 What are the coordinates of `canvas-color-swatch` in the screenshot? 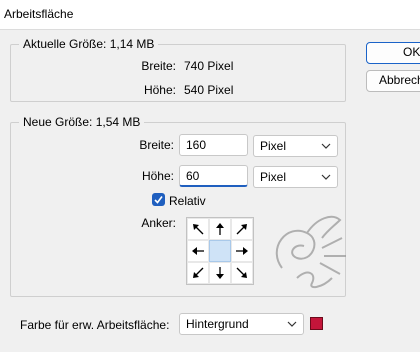 It's located at (316, 323).